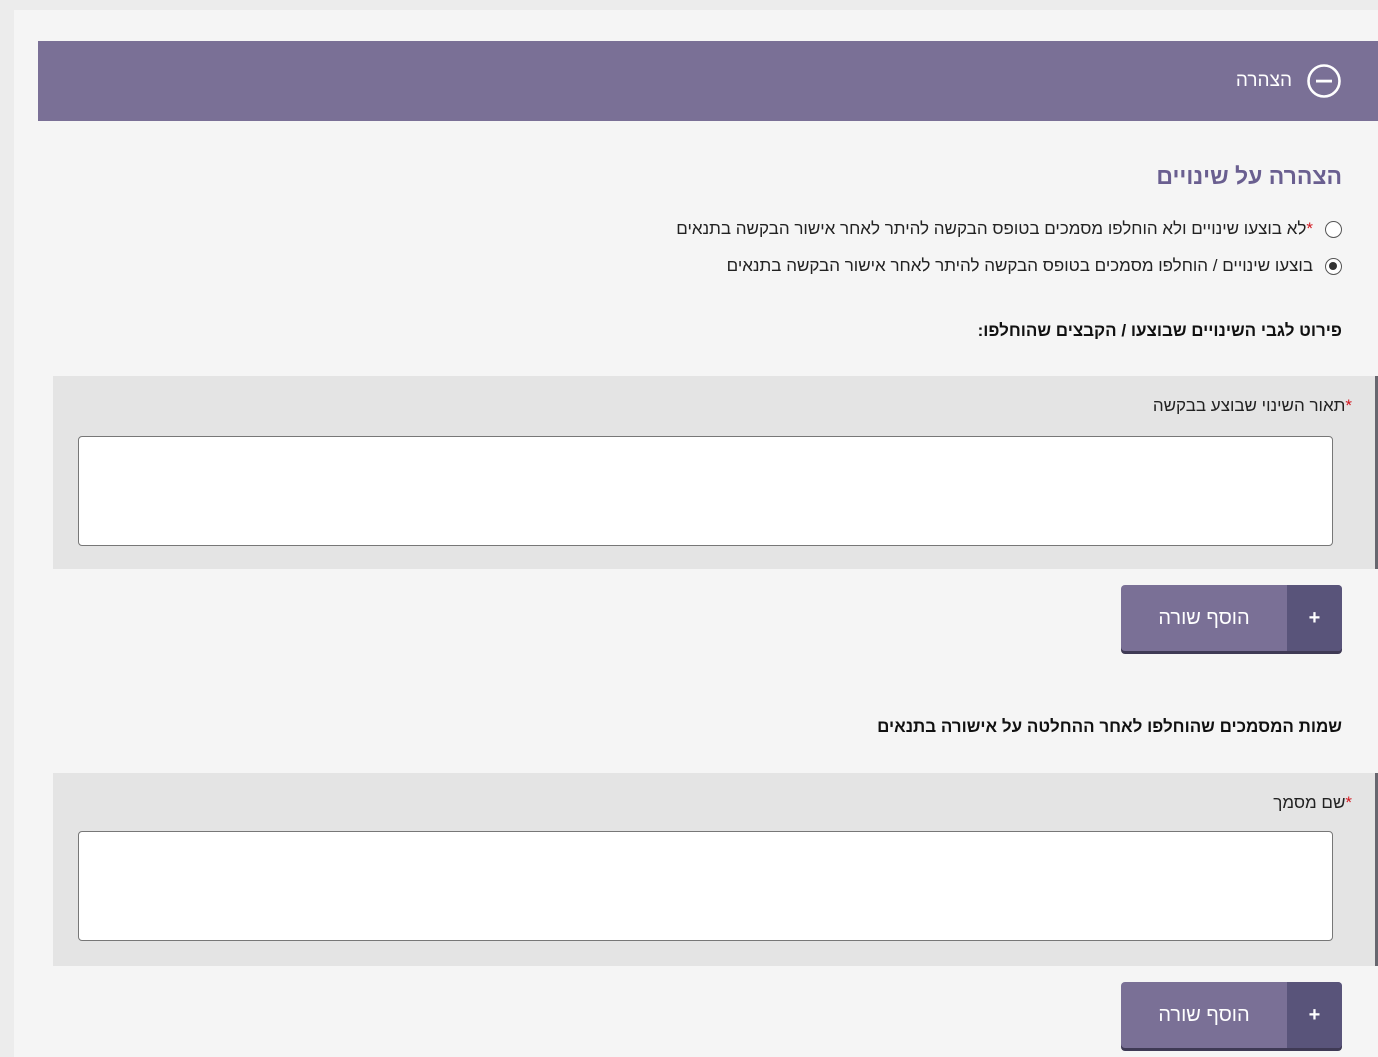 The height and width of the screenshot is (1057, 1378). I want to click on radio-button-selected, so click(1333, 266).